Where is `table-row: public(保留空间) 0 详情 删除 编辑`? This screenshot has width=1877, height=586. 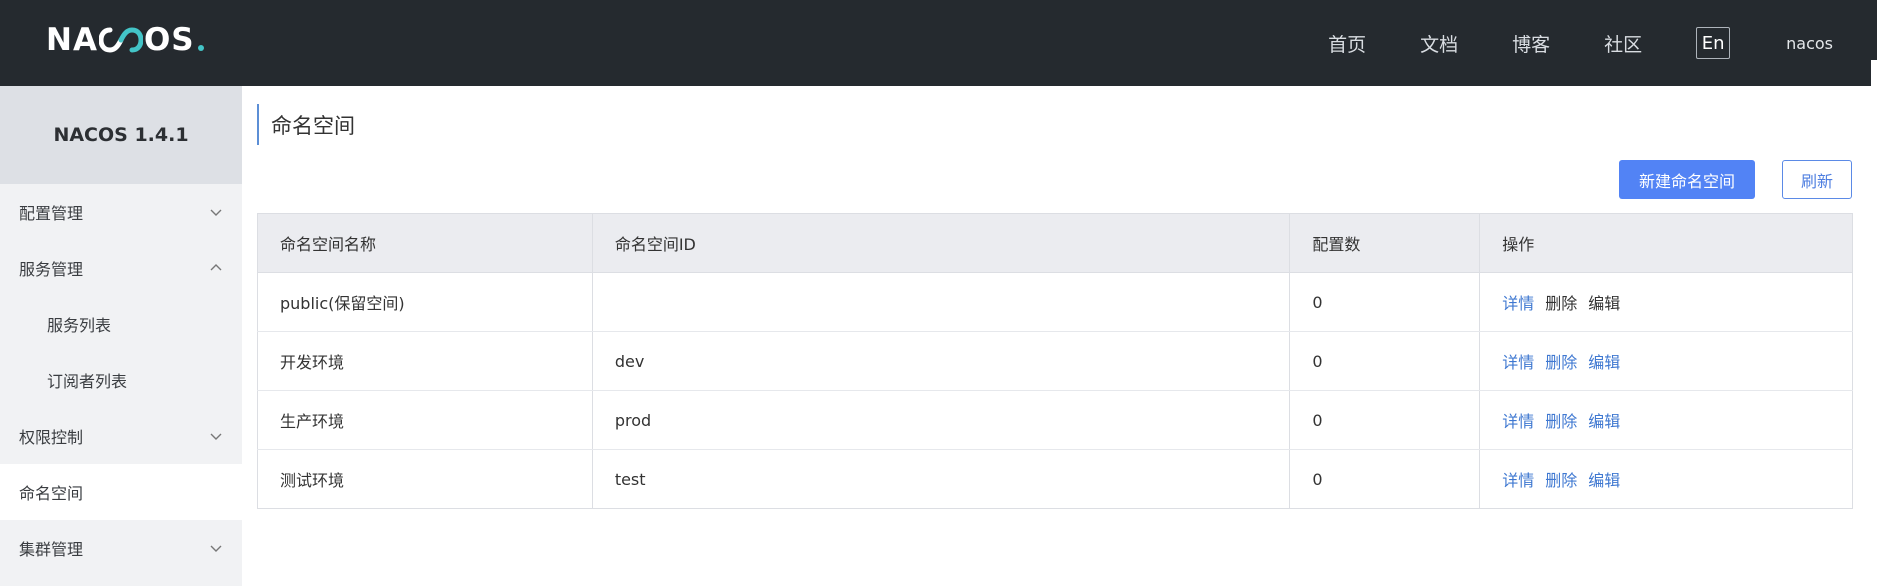 table-row: public(保留空间) 0 详情 删除 编辑 is located at coordinates (1055, 302).